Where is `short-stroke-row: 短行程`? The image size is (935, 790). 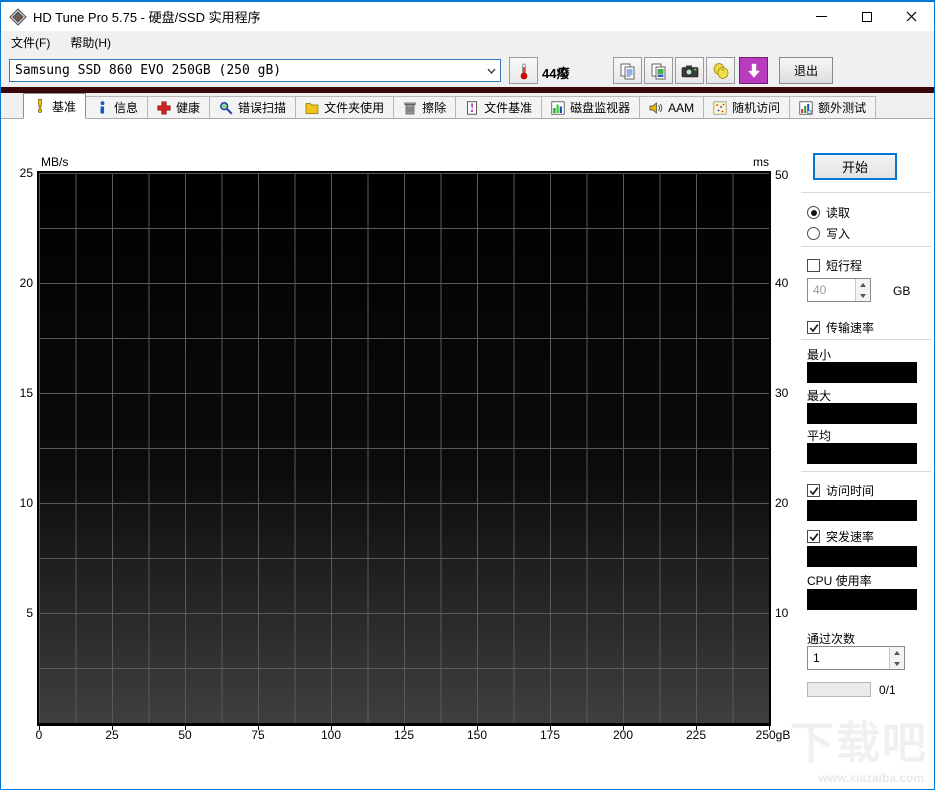 short-stroke-row: 短行程 is located at coordinates (834, 265).